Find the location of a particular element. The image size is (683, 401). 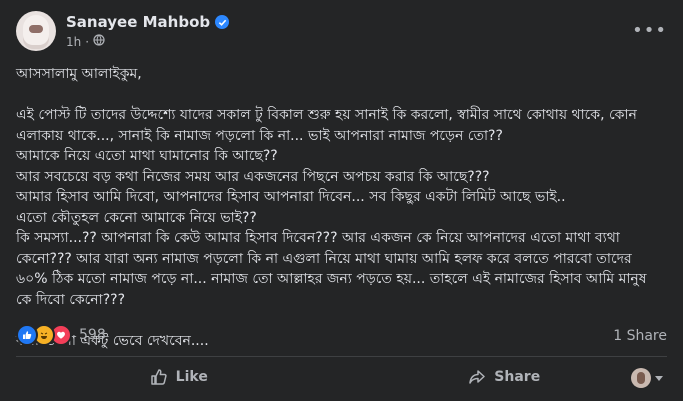

like-button: Like is located at coordinates (179, 377).